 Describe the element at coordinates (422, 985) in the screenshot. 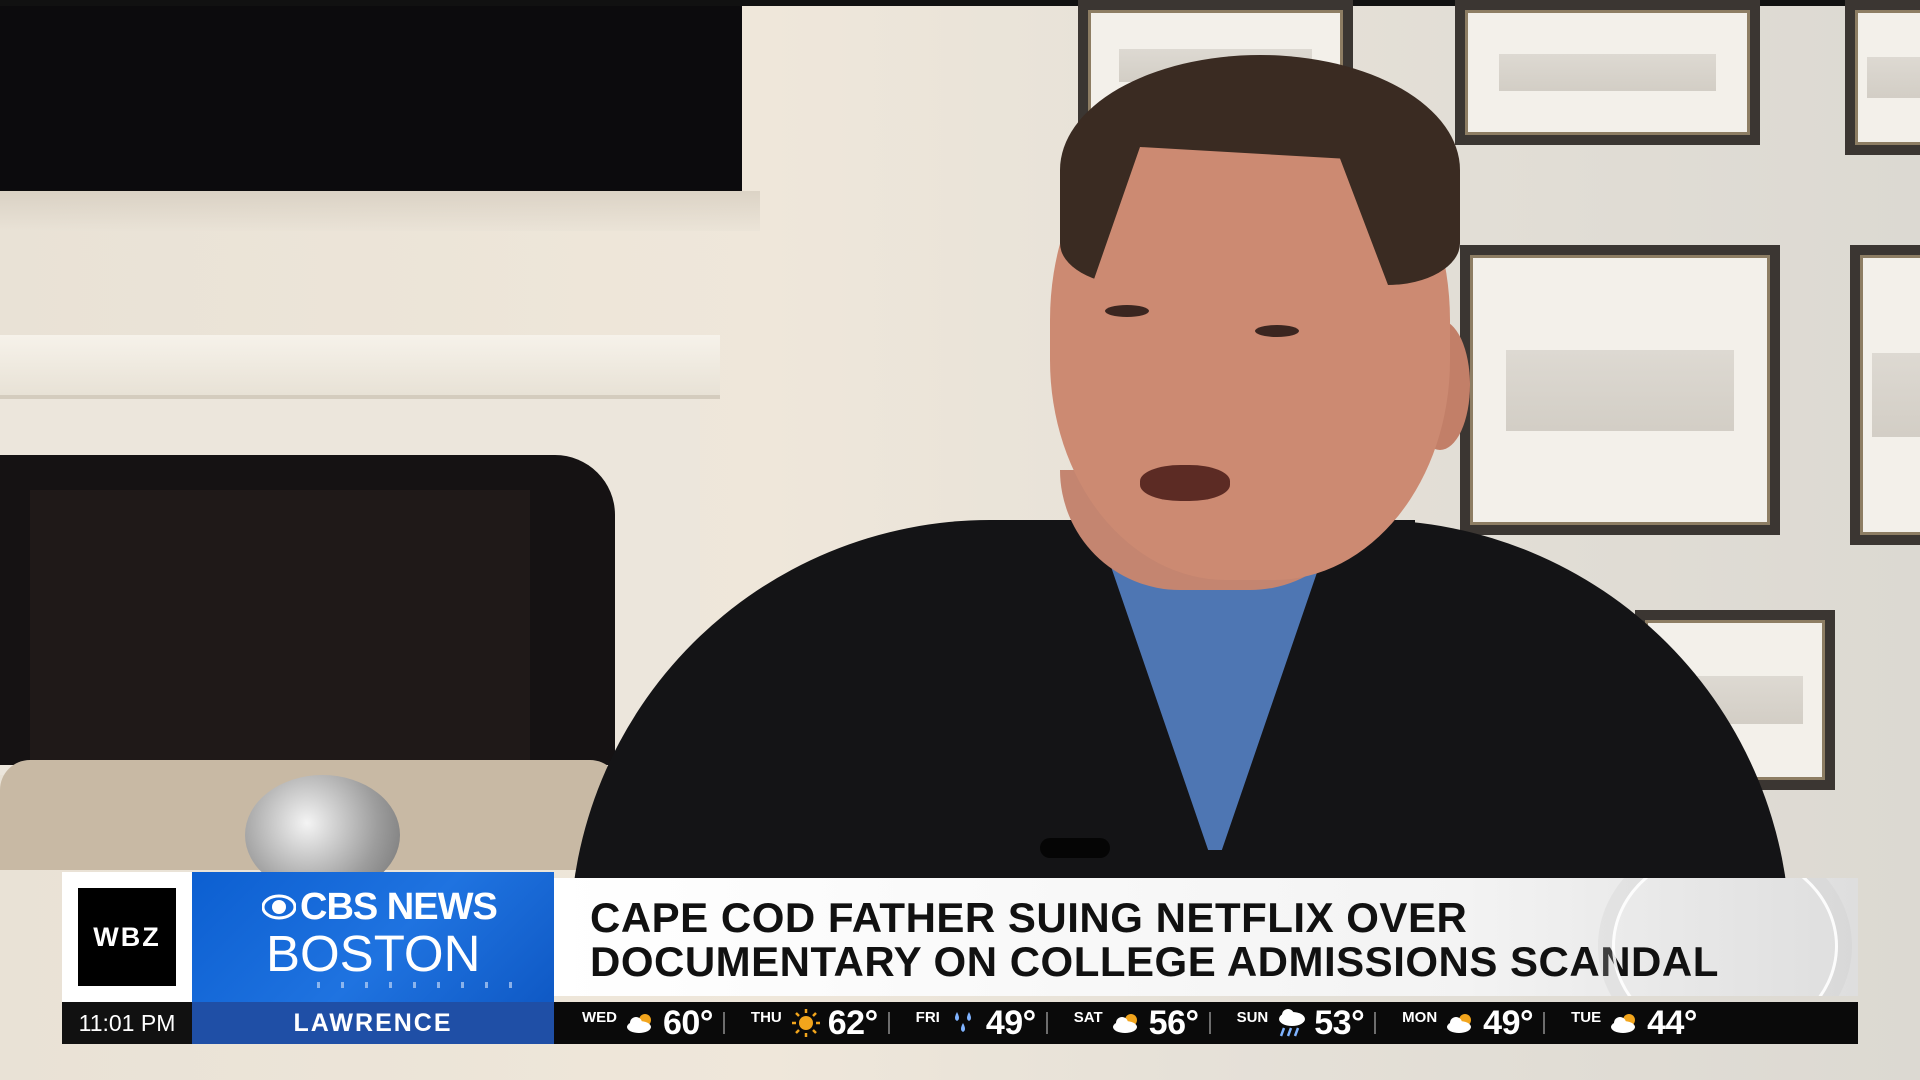

I see `brand-decoration` at that location.